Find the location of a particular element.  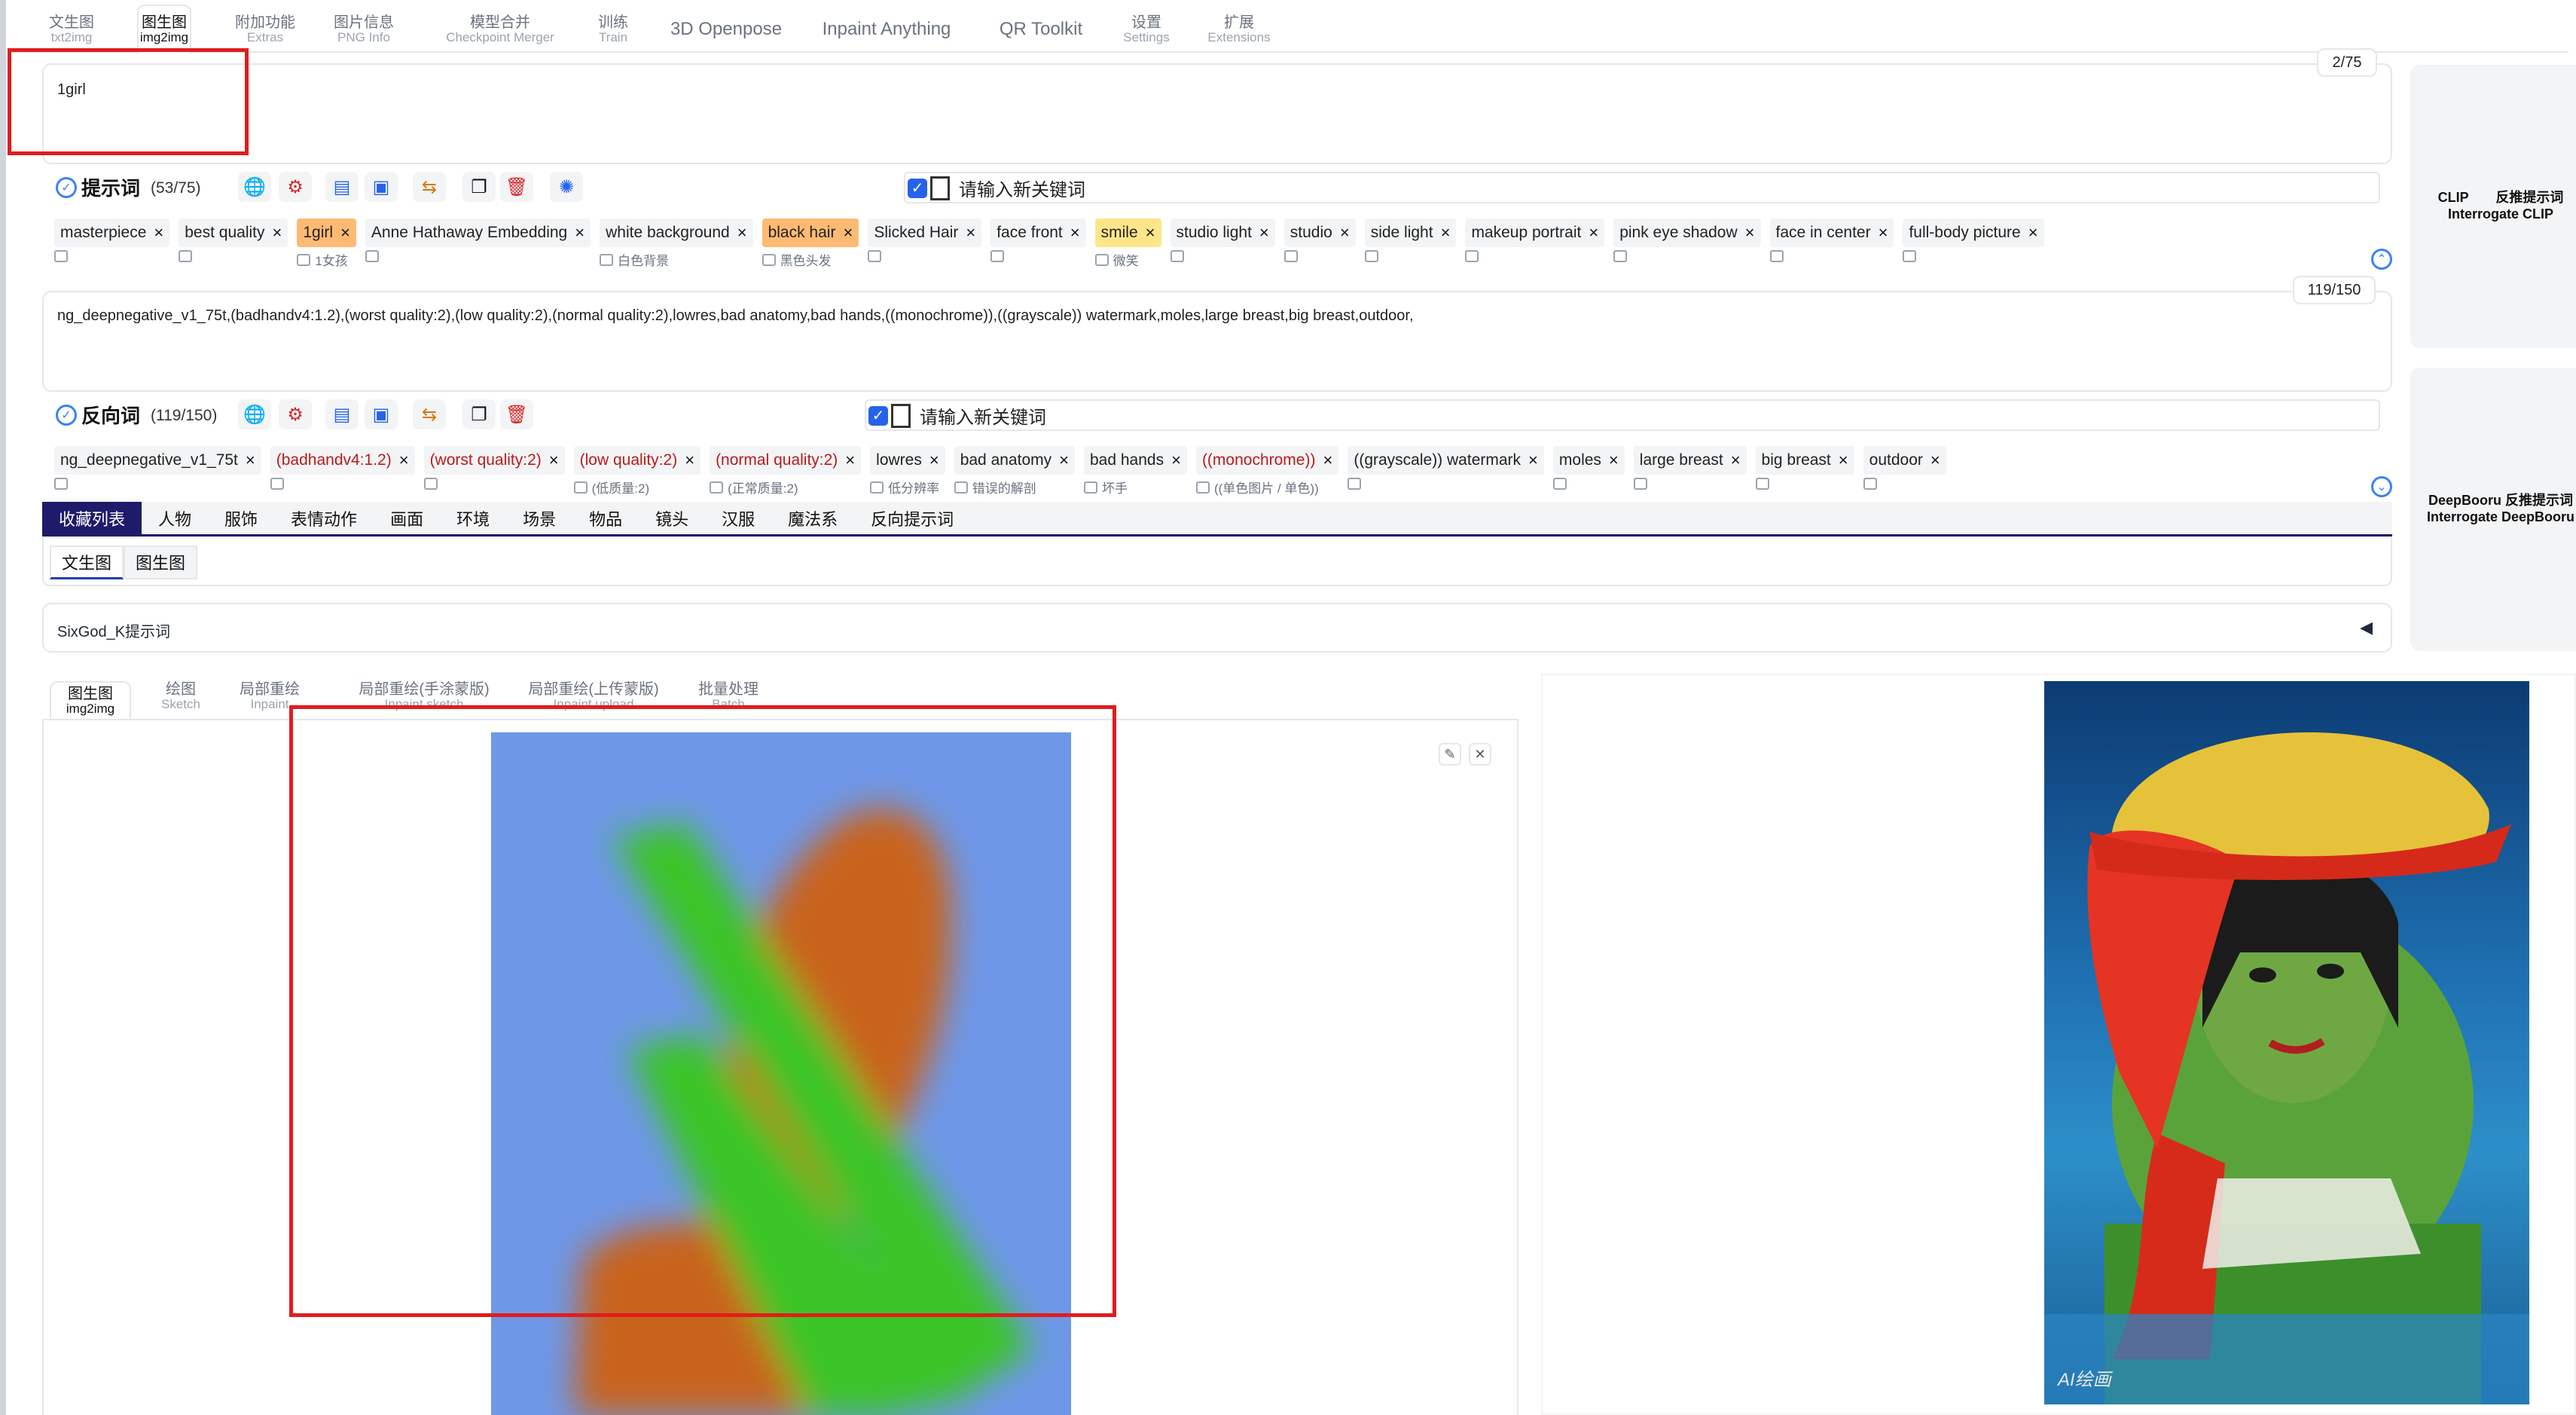

edit-pencil-icon: ✎ is located at coordinates (1450, 754).